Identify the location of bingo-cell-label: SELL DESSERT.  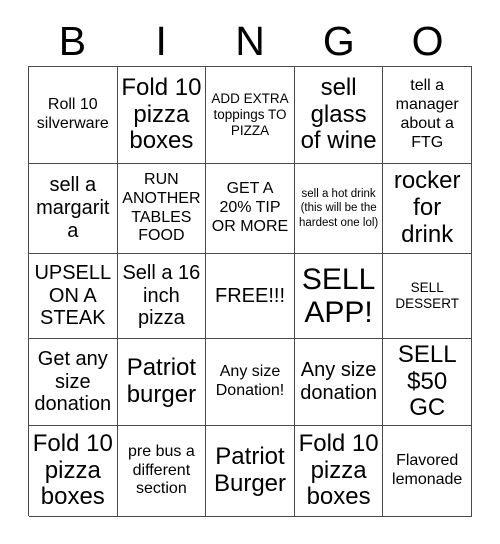
(427, 295).